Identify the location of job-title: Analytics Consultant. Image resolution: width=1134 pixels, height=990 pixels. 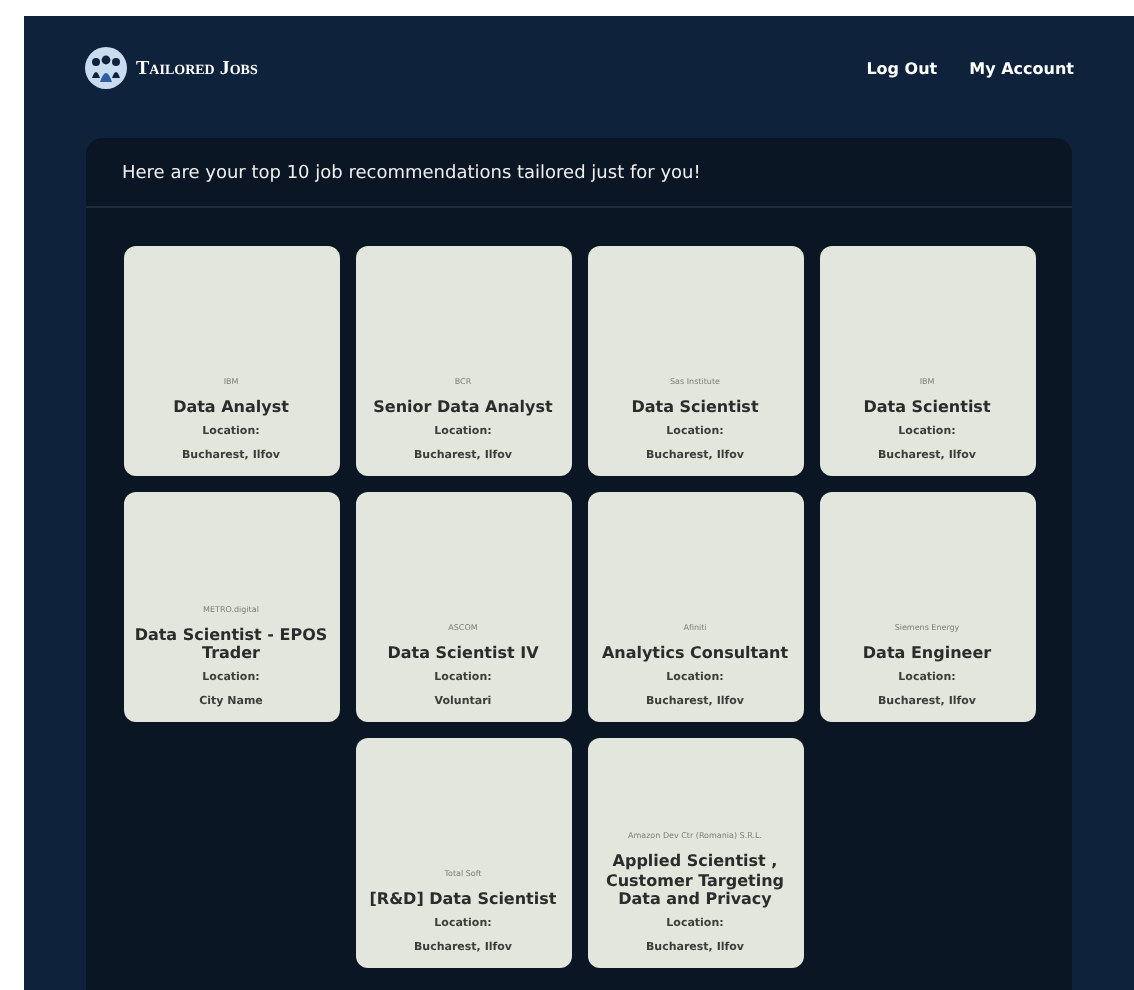
(695, 652).